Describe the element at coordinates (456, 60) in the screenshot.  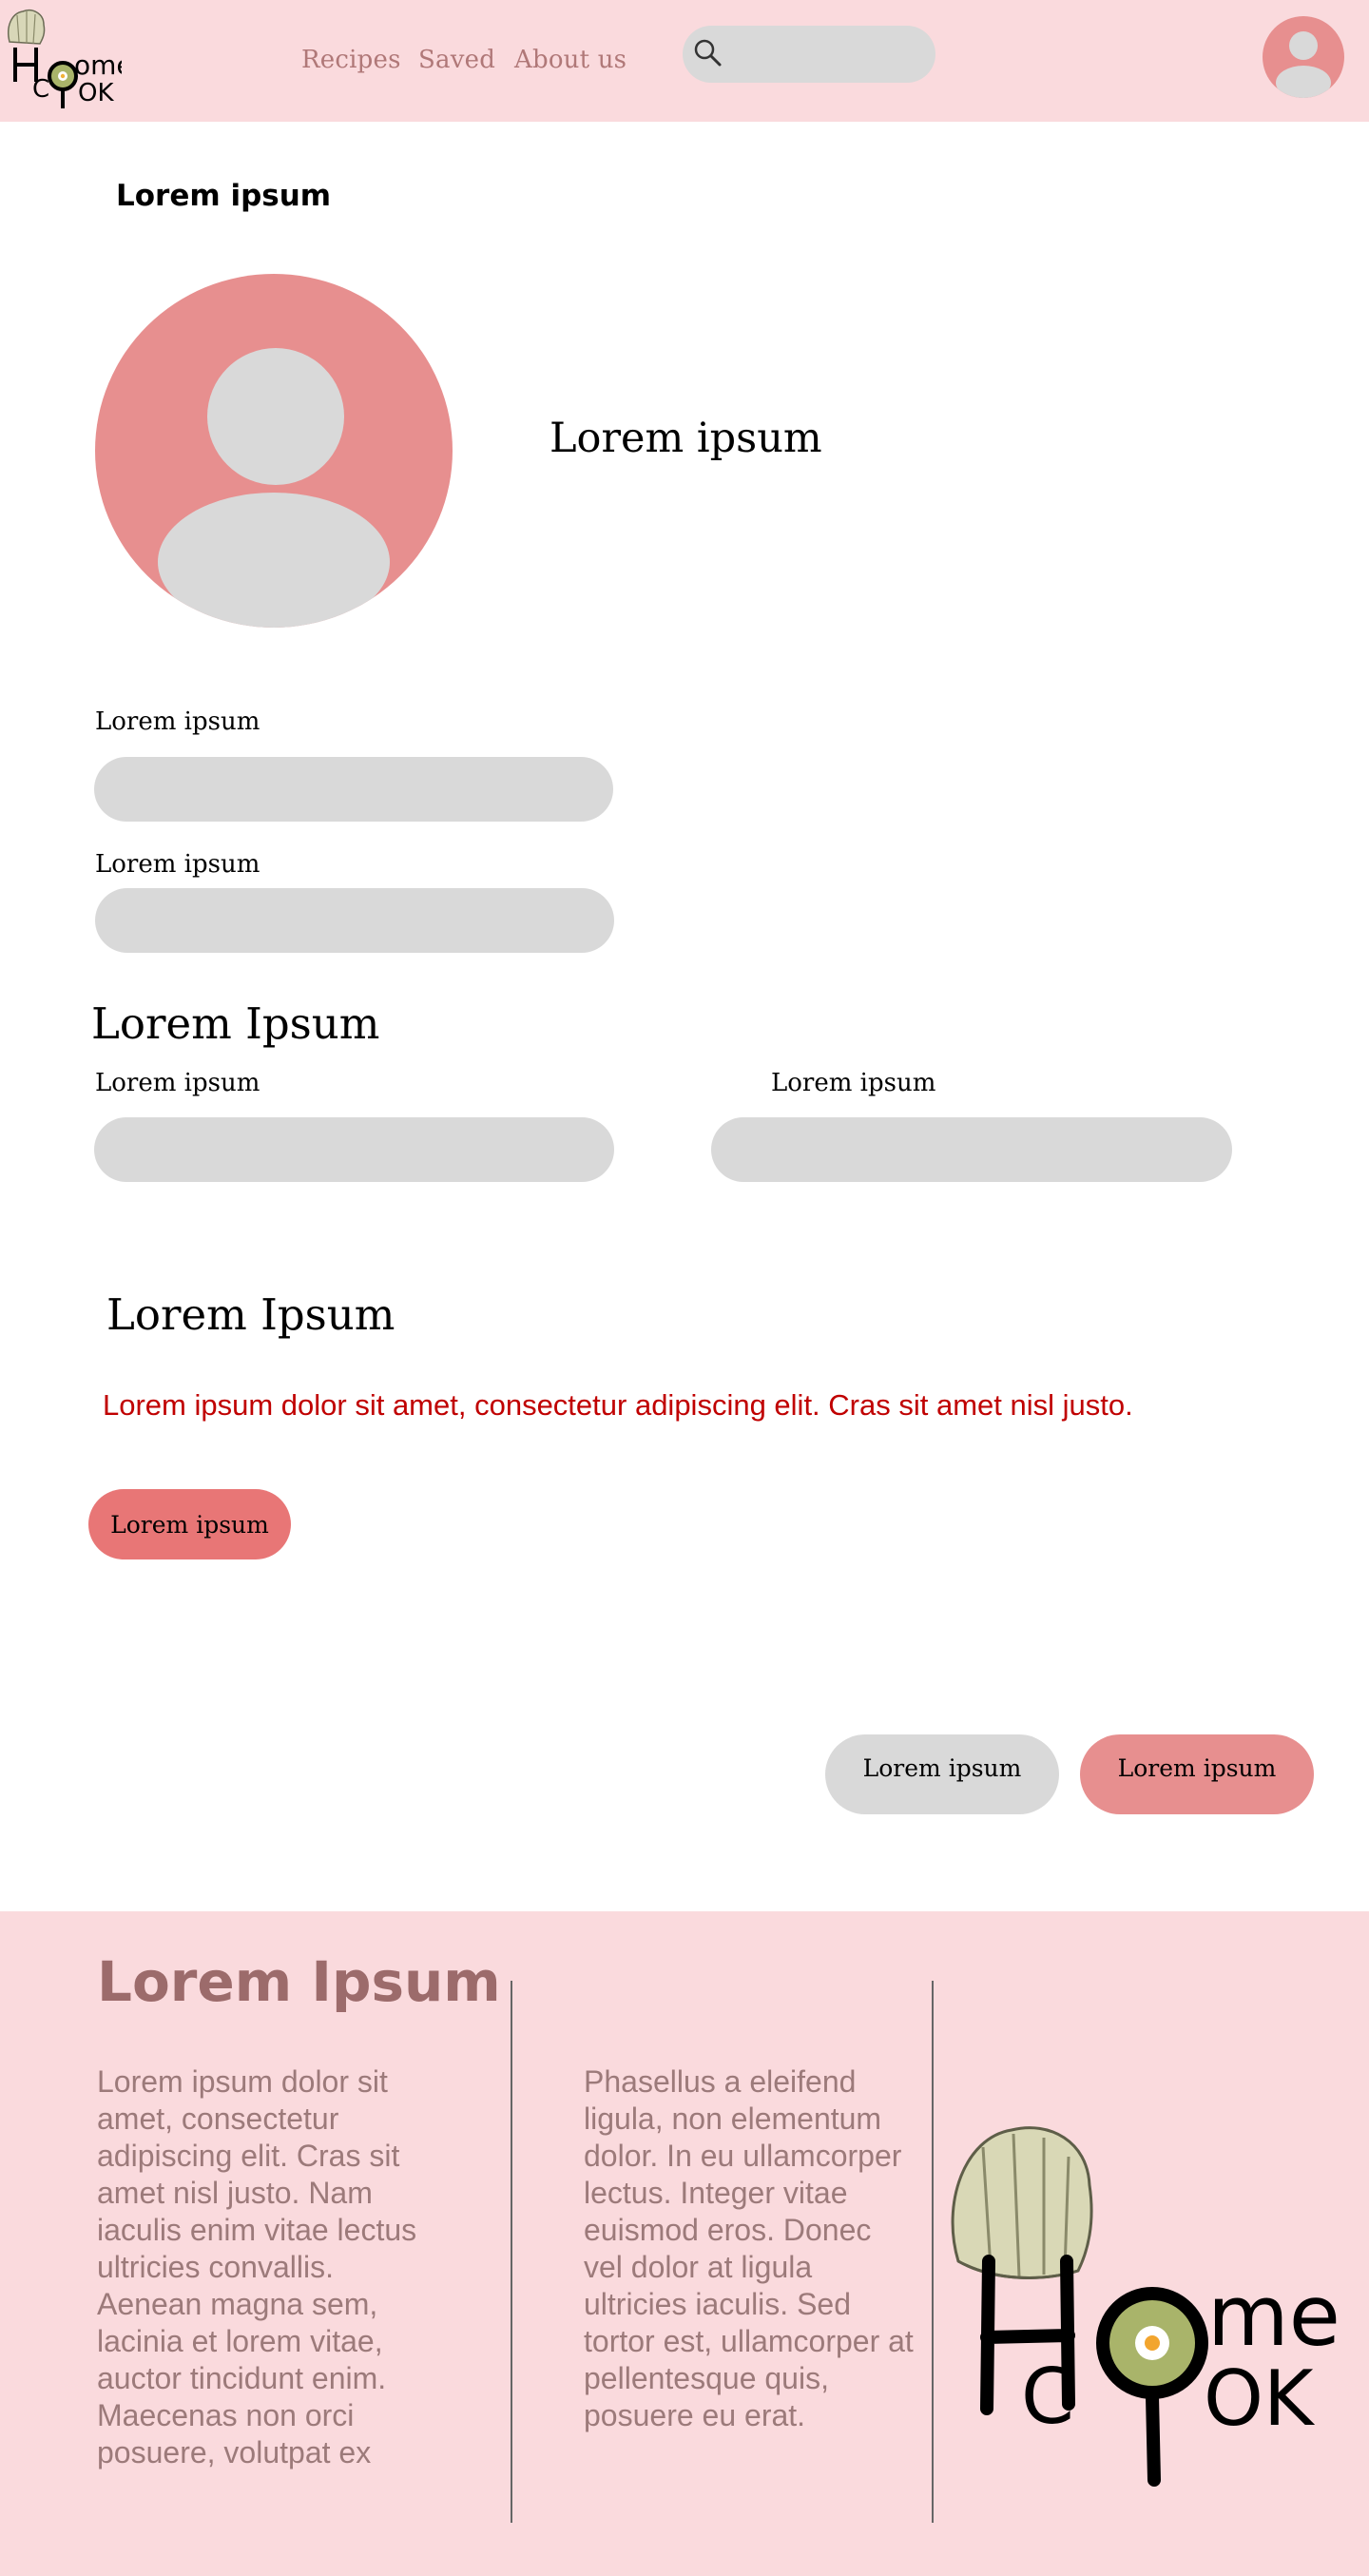
I see `nav-saved: Saved` at that location.